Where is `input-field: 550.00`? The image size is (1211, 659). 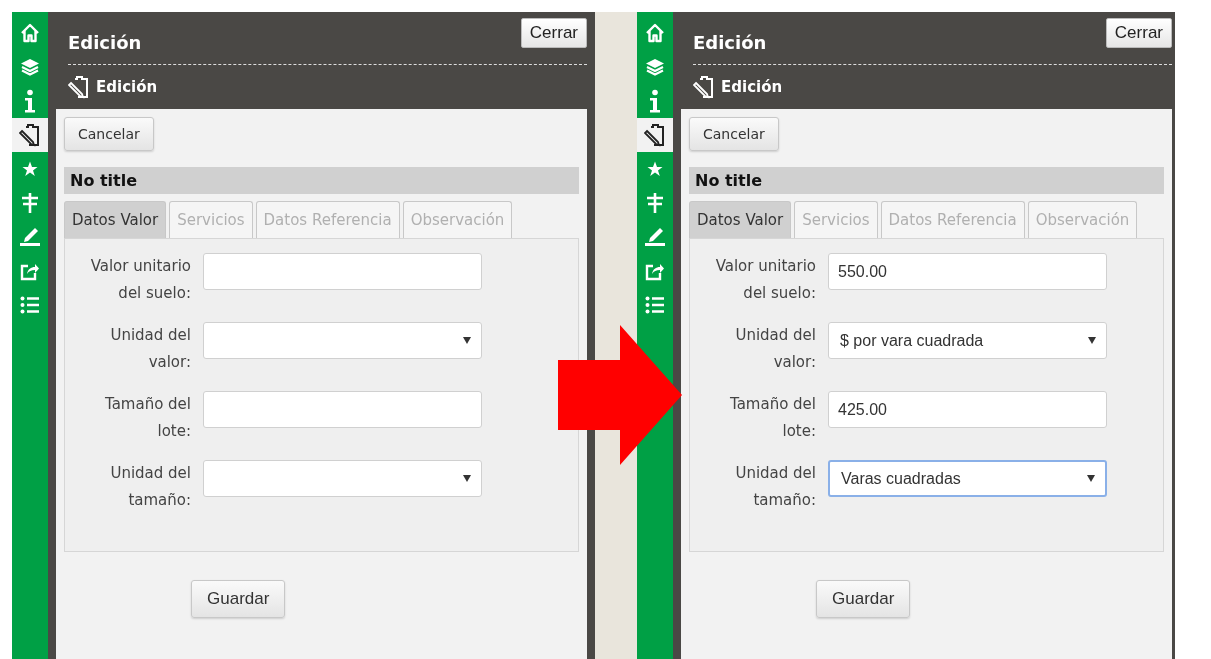
input-field: 550.00 is located at coordinates (967, 271).